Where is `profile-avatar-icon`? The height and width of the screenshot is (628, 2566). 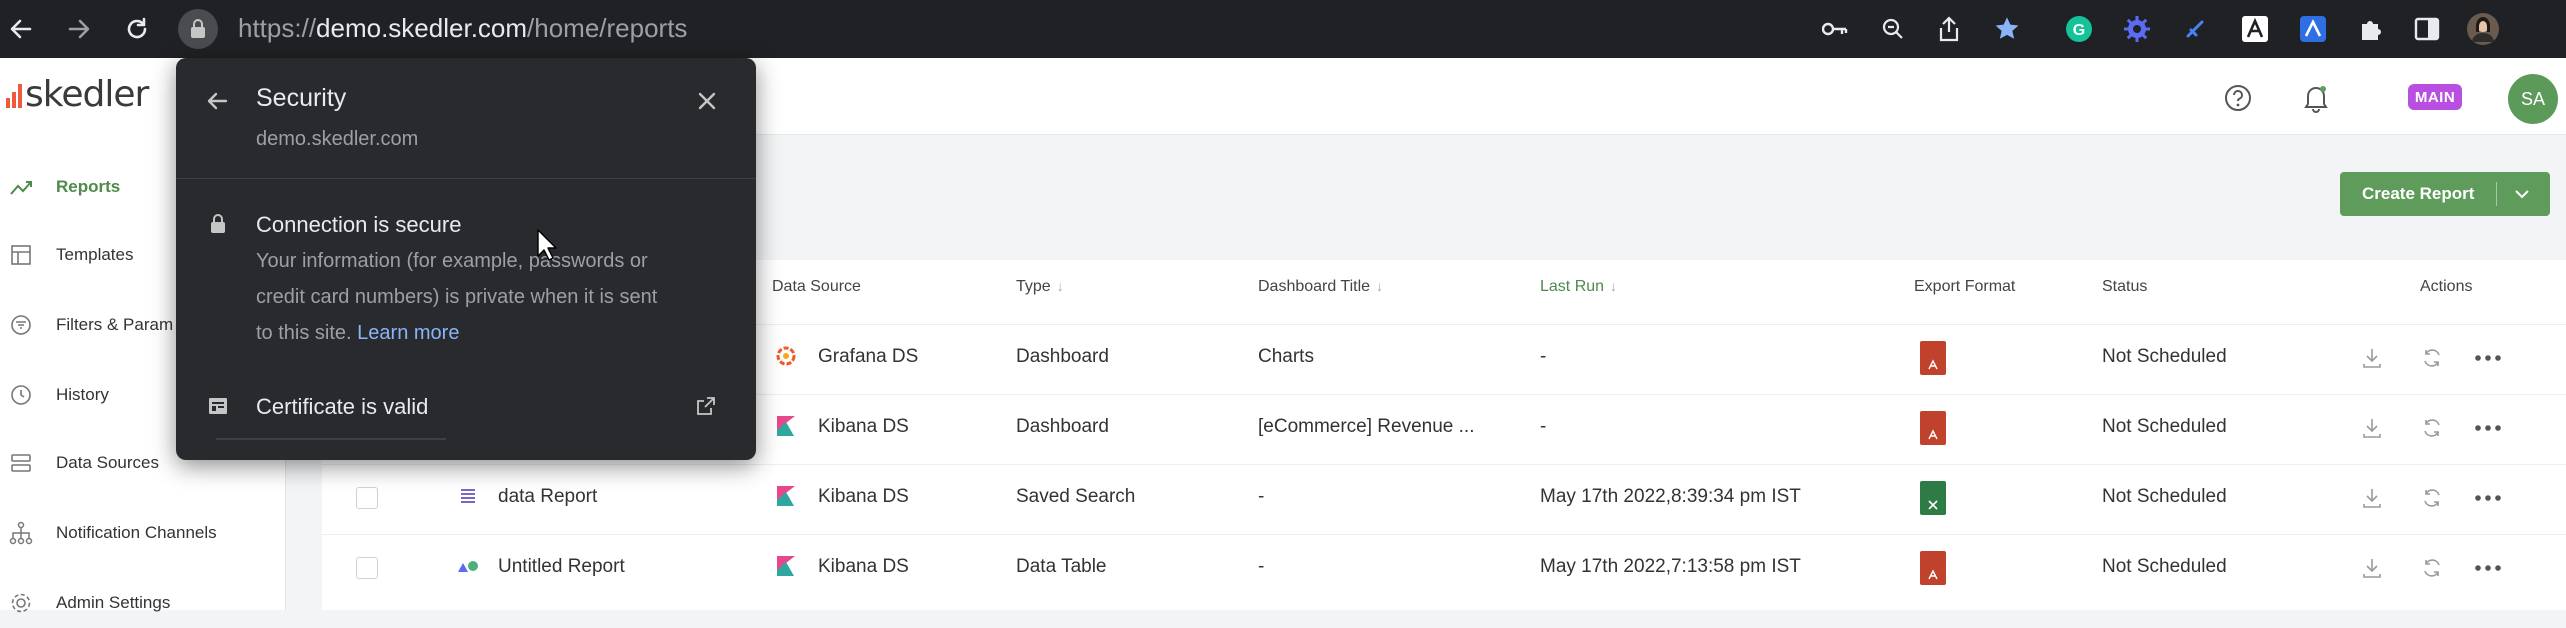 profile-avatar-icon is located at coordinates (2483, 29).